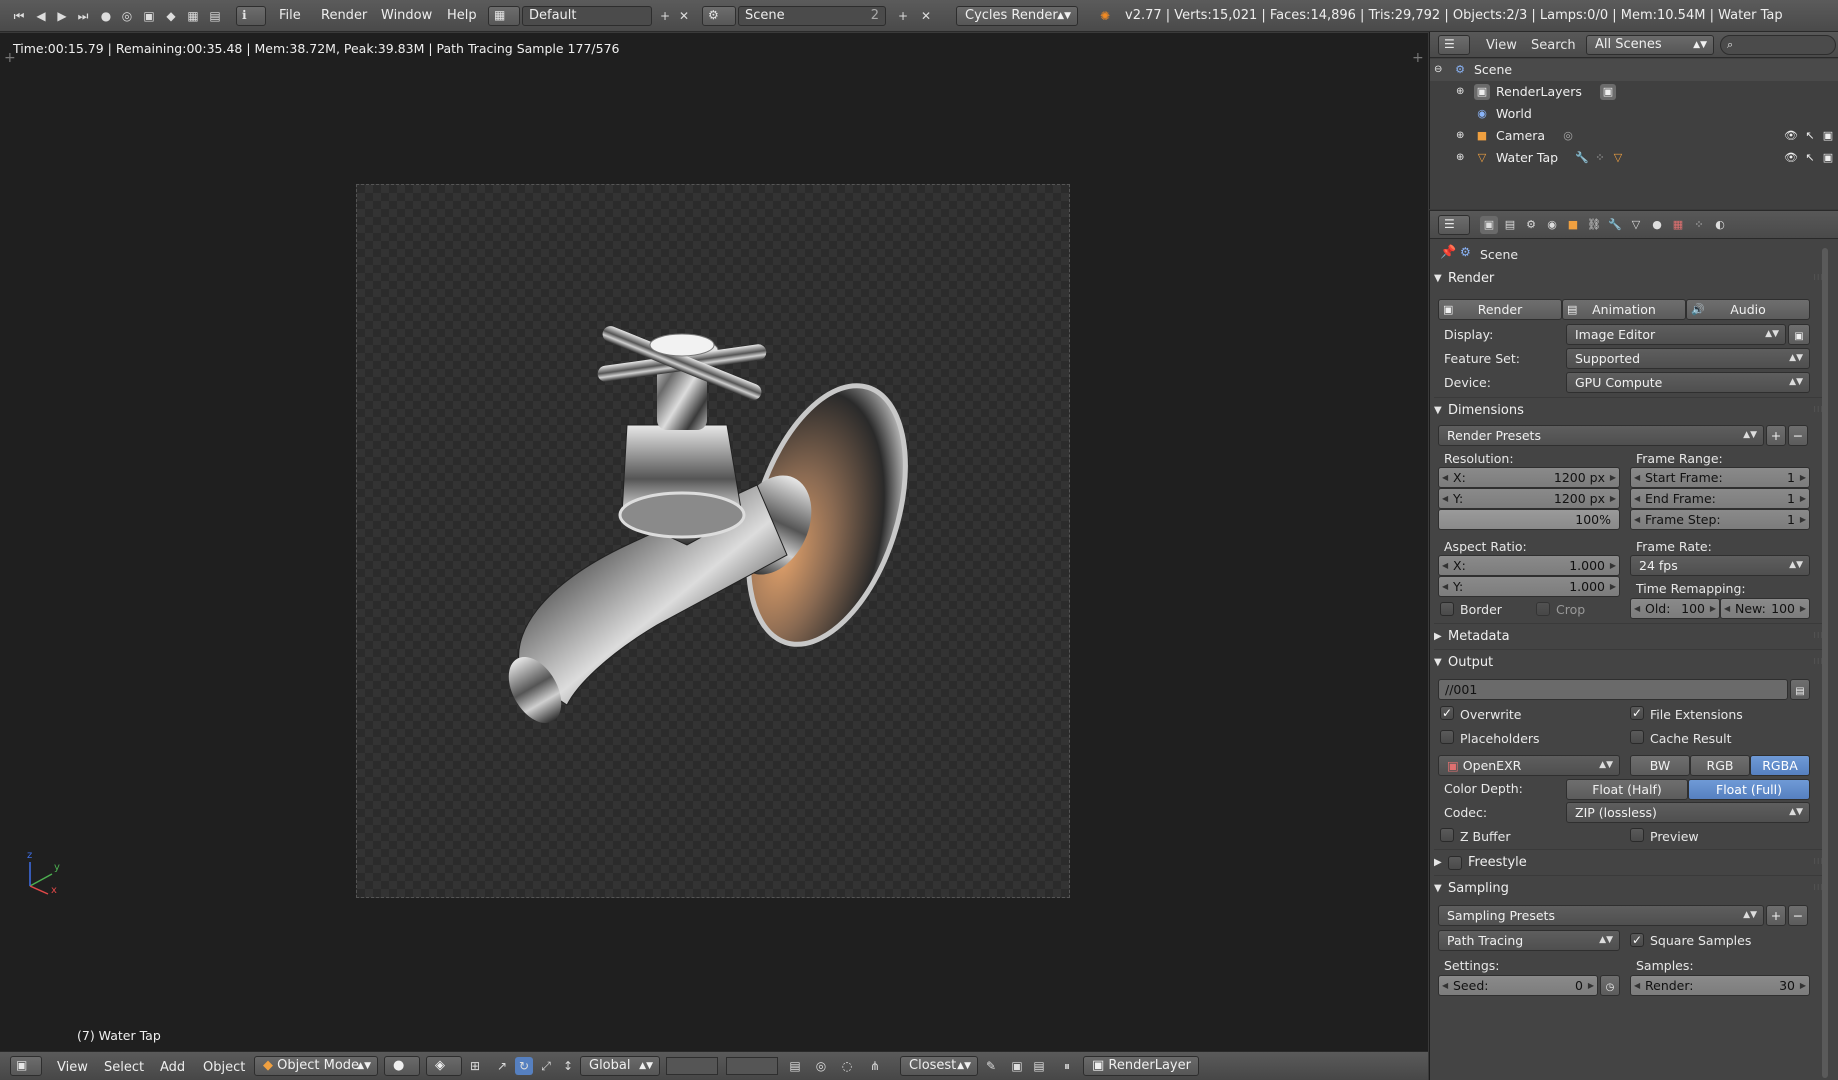 This screenshot has height=1080, width=1838. Describe the element at coordinates (1610, 985) in the screenshot. I see `animated-seed-button: ◷` at that location.